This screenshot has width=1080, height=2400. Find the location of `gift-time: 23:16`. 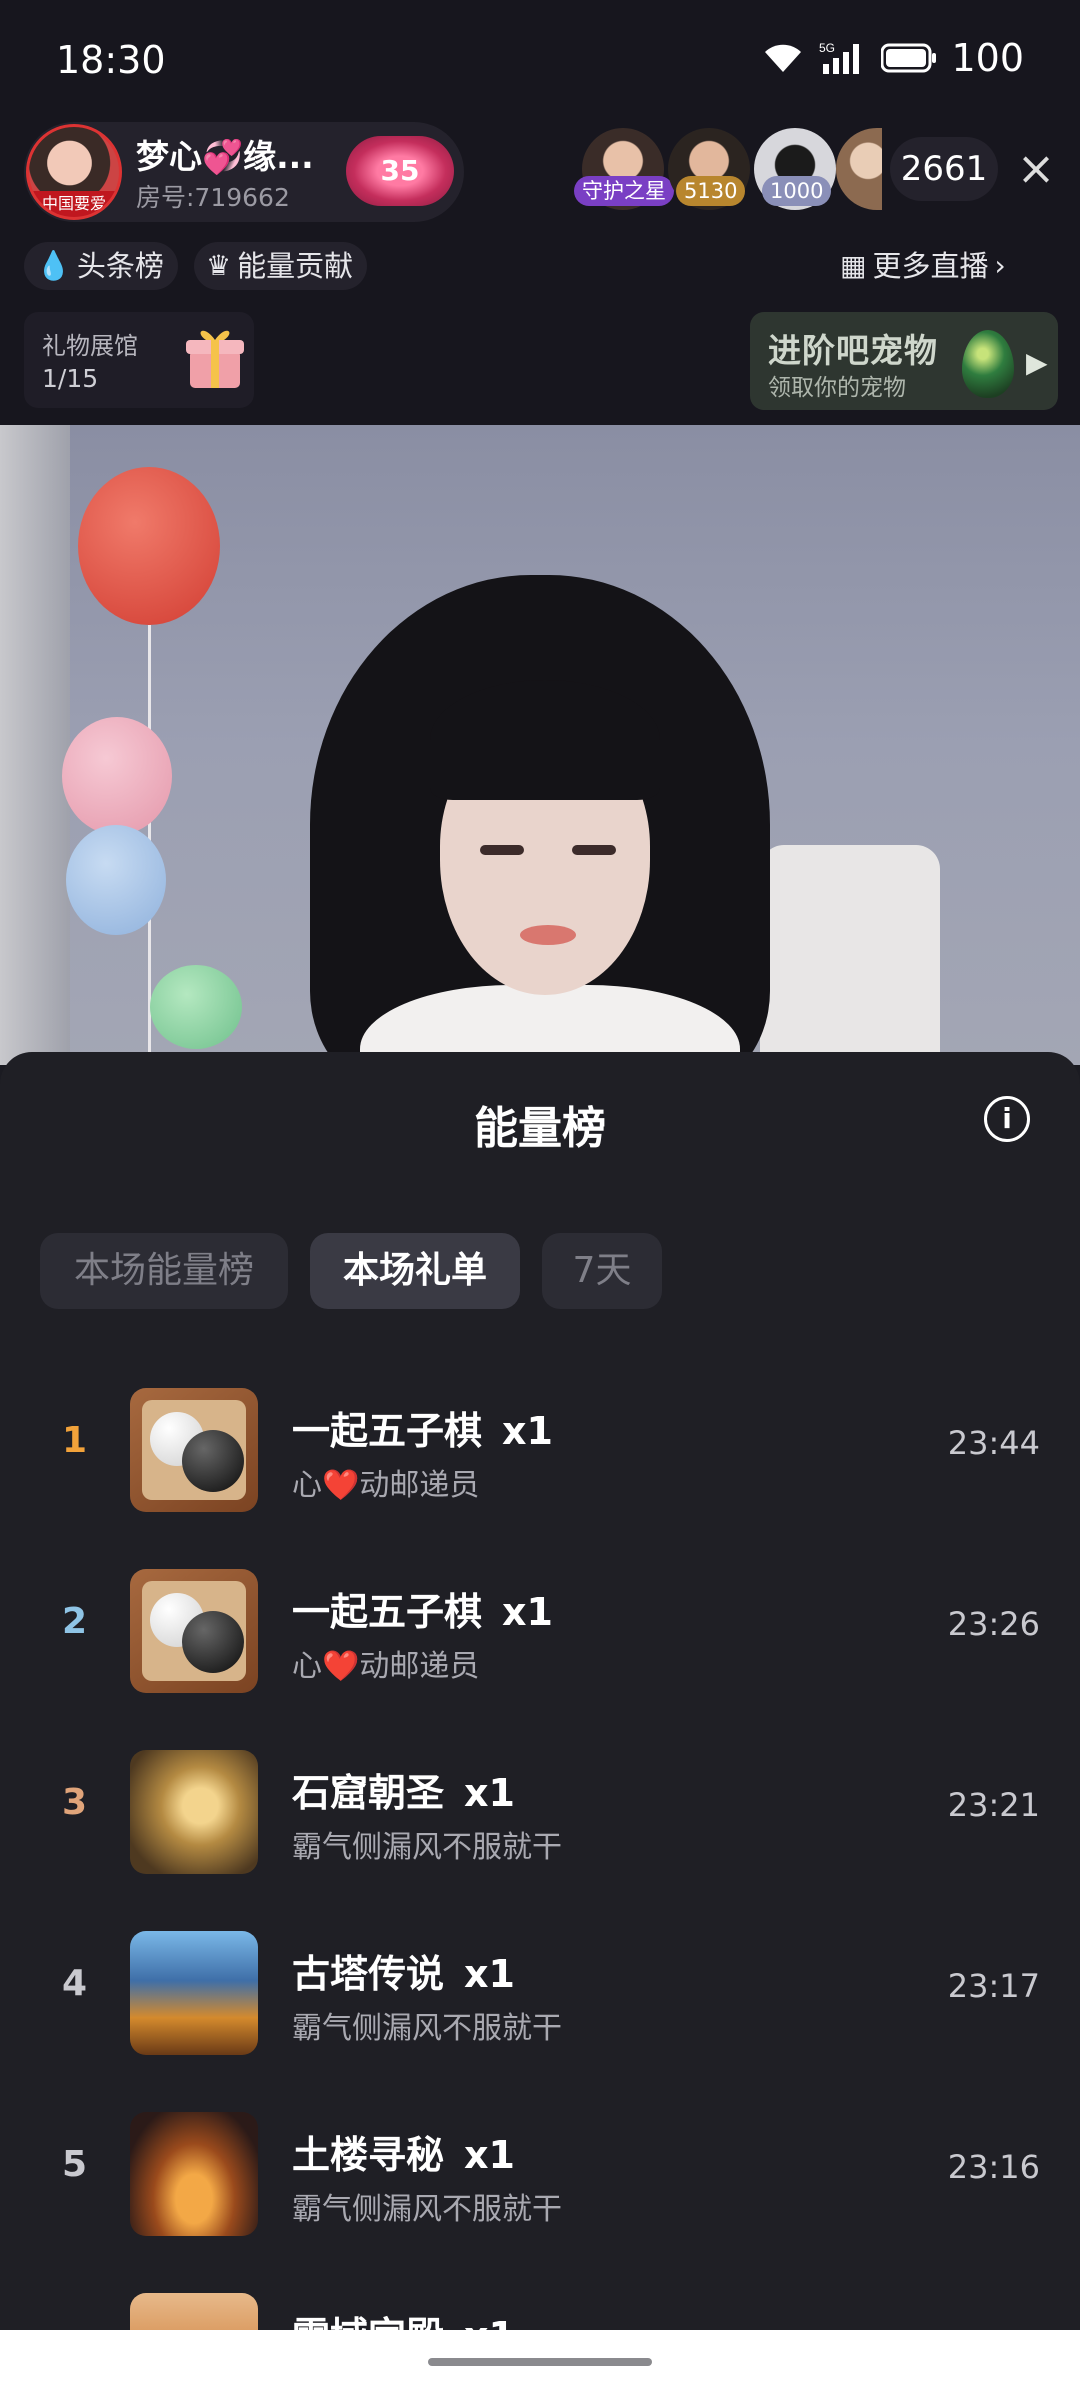

gift-time: 23:16 is located at coordinates (993, 2167).